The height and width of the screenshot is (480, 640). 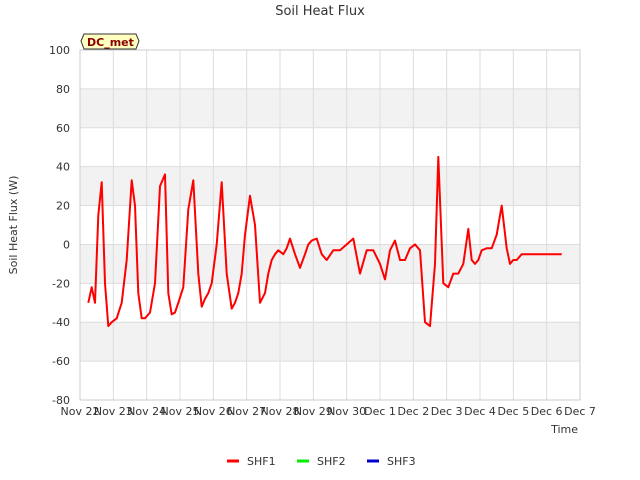 What do you see at coordinates (61, 361) in the screenshot?
I see `y-tick-label: -60` at bounding box center [61, 361].